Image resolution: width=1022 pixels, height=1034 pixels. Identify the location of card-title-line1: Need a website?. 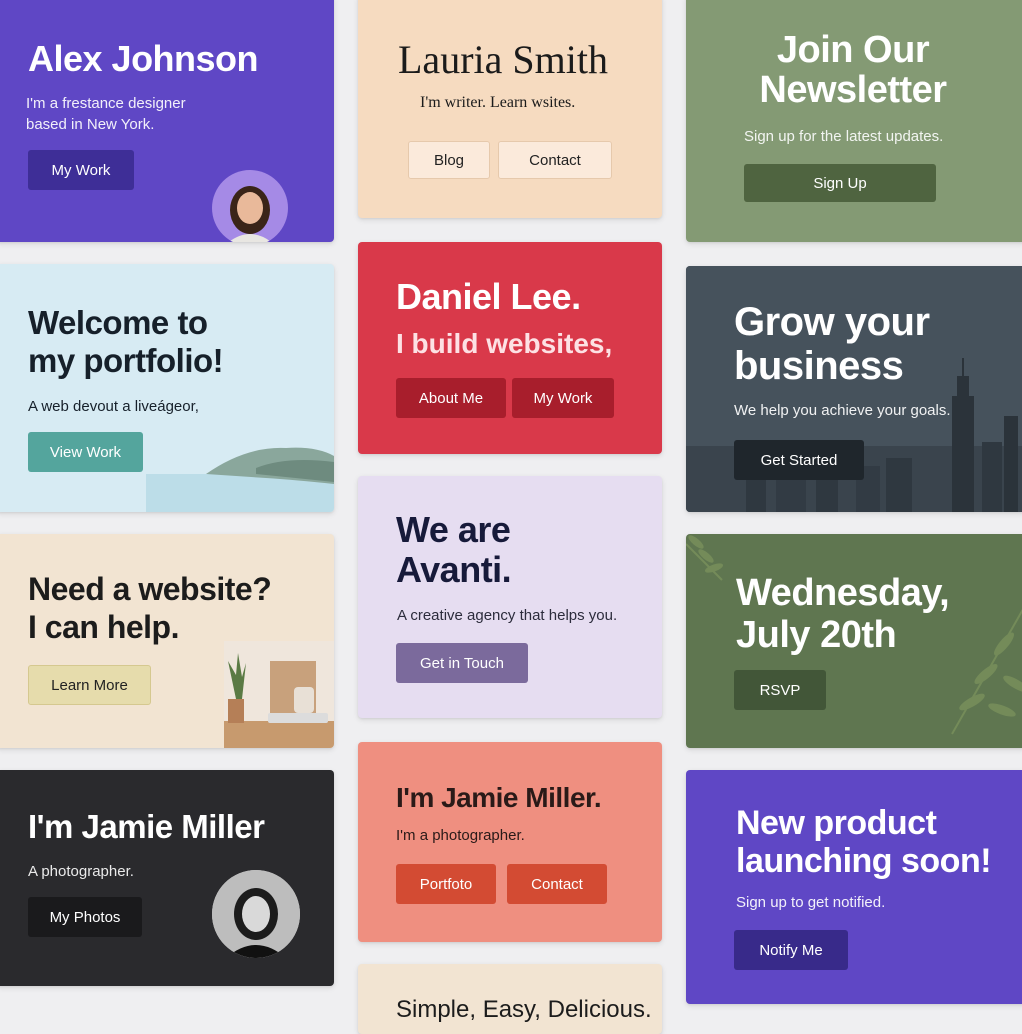
(150, 589).